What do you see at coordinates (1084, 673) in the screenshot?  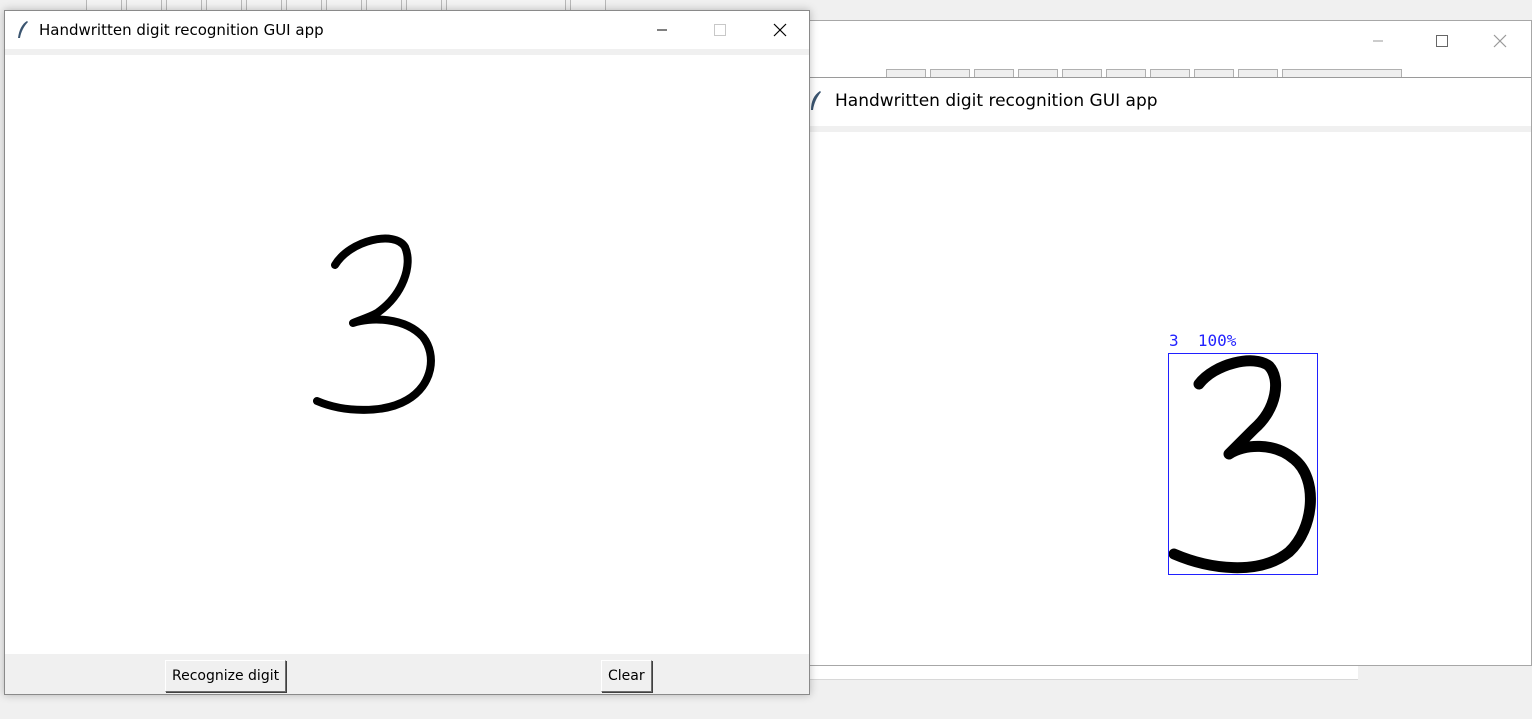 I see `window-shadow` at bounding box center [1084, 673].